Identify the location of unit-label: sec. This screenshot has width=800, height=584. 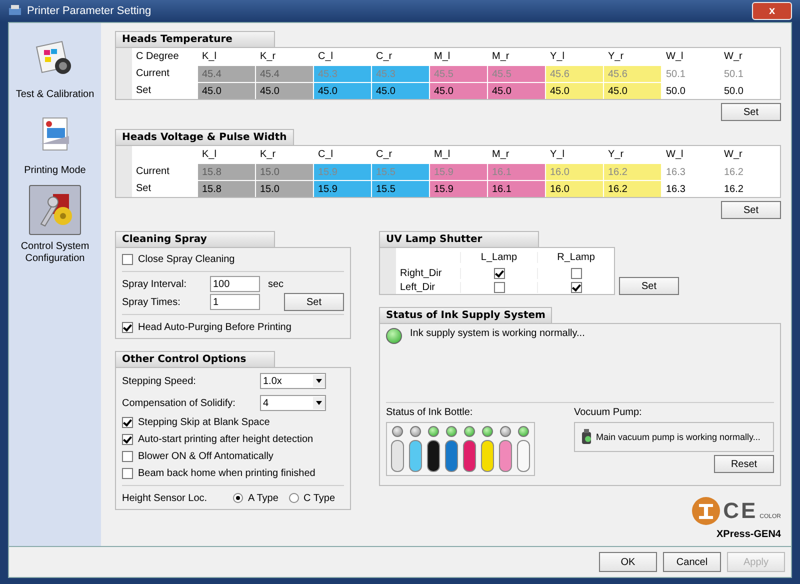
(276, 284).